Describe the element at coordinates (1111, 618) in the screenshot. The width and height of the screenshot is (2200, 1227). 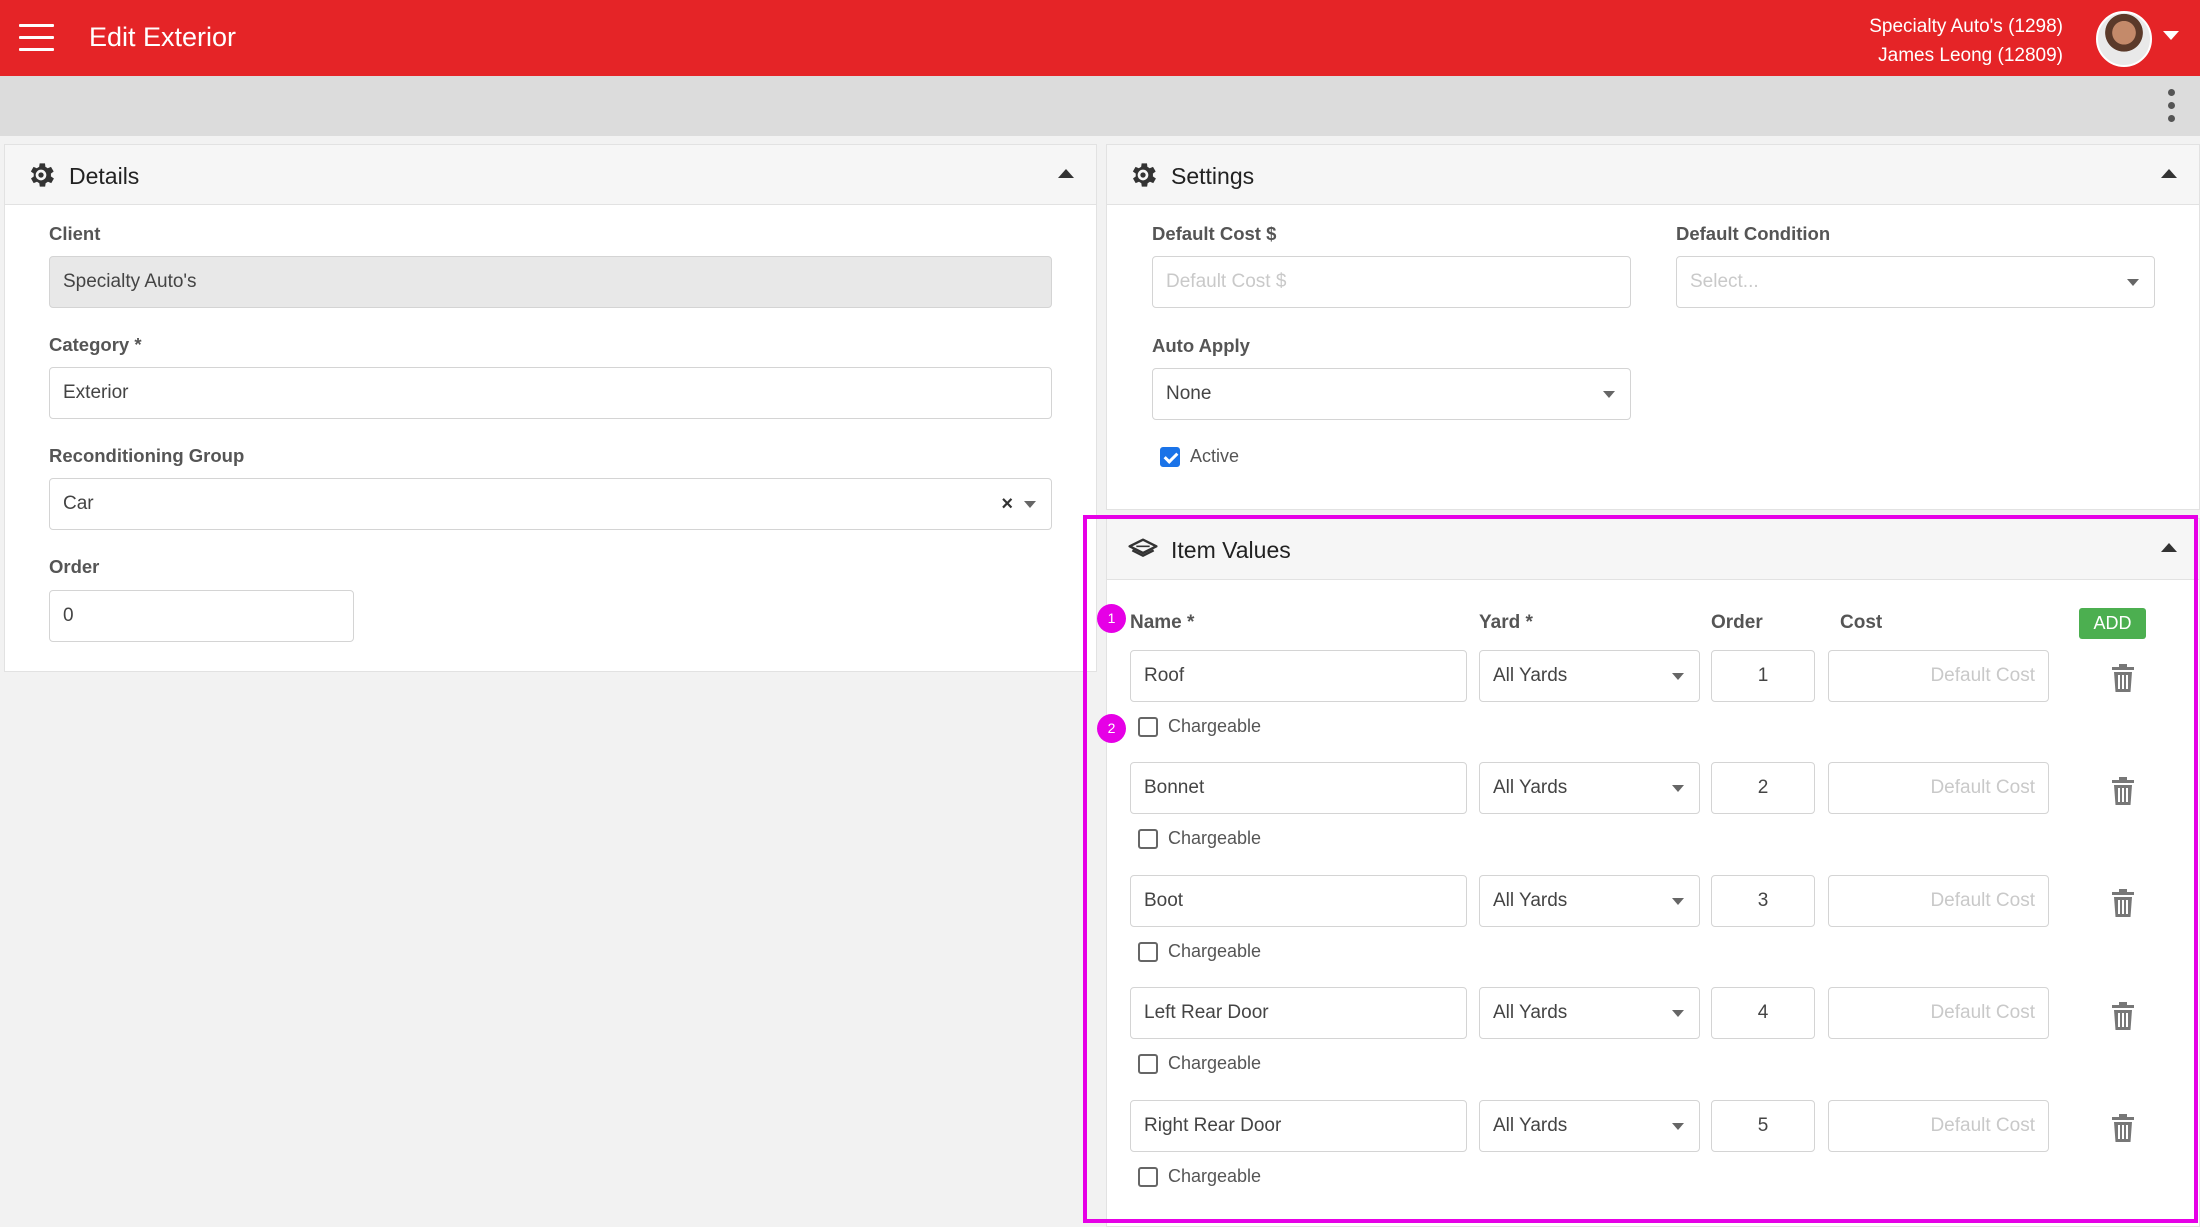
I see `step-badge-1: 1` at that location.